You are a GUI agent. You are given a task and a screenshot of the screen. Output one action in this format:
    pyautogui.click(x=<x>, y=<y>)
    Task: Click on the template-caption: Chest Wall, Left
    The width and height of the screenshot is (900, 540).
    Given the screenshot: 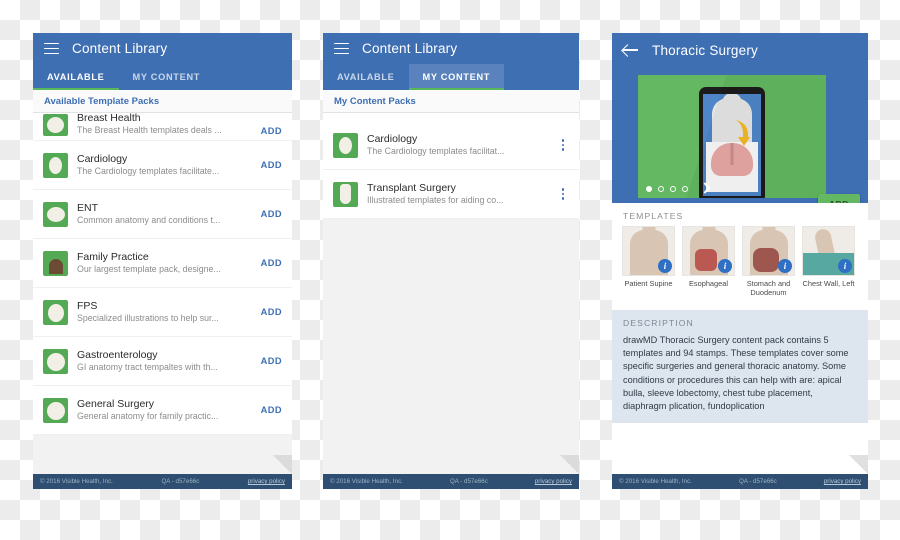 What is the action you would take?
    pyautogui.click(x=828, y=283)
    